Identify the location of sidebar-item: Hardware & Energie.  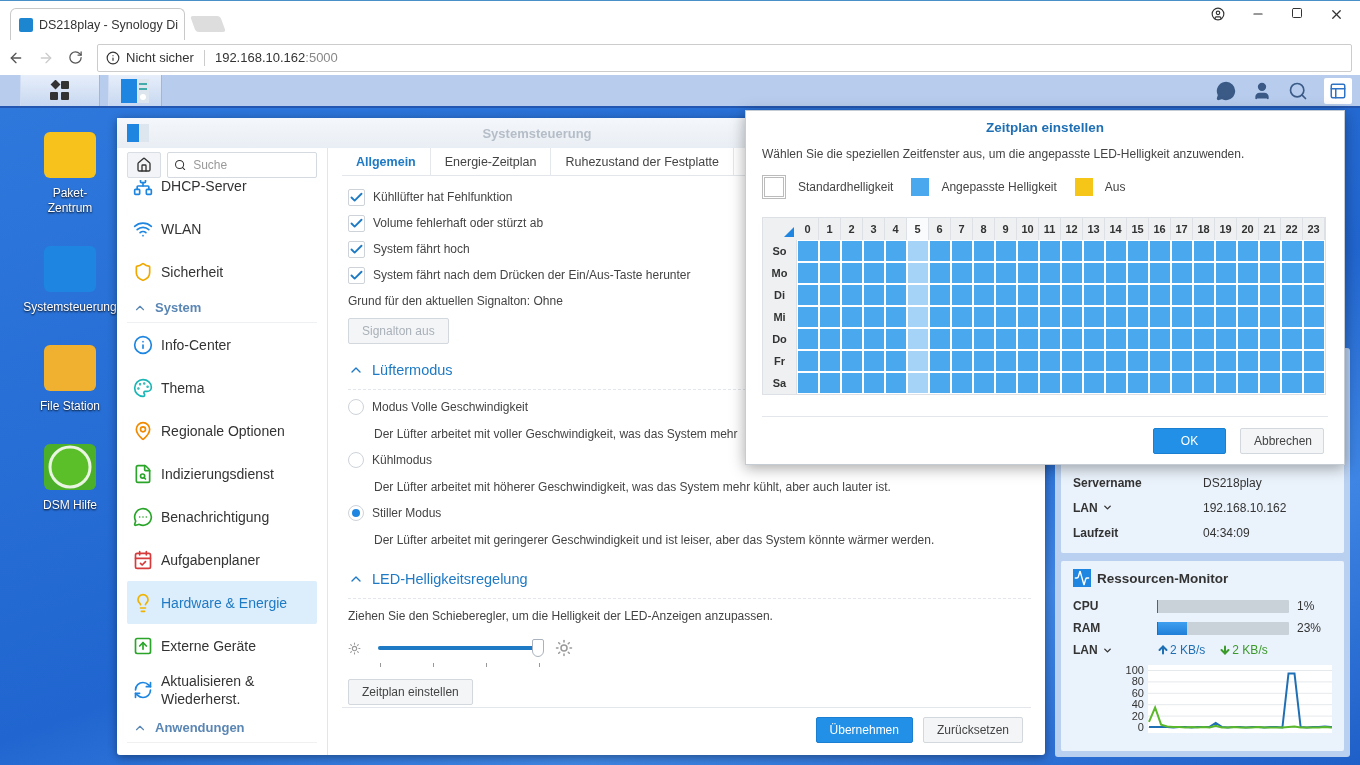
(222, 602).